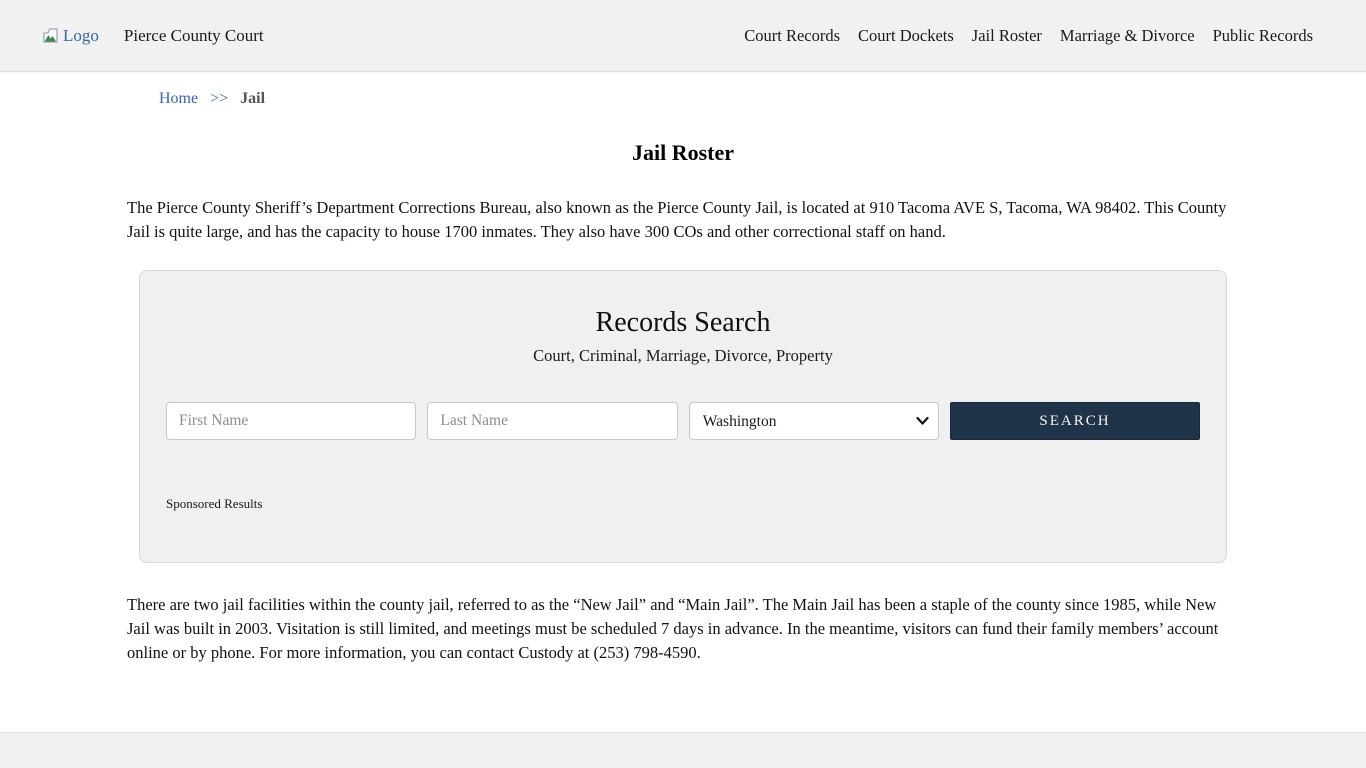 The image size is (1366, 768). I want to click on nav-court-dockets: Court Dockets, so click(906, 36).